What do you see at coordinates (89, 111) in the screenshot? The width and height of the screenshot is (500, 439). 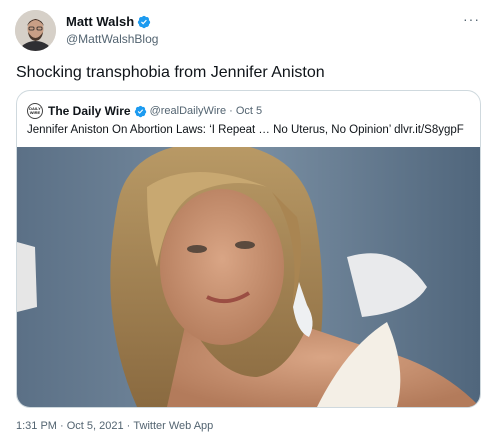 I see `quoted-author-name: The Daily Wire` at bounding box center [89, 111].